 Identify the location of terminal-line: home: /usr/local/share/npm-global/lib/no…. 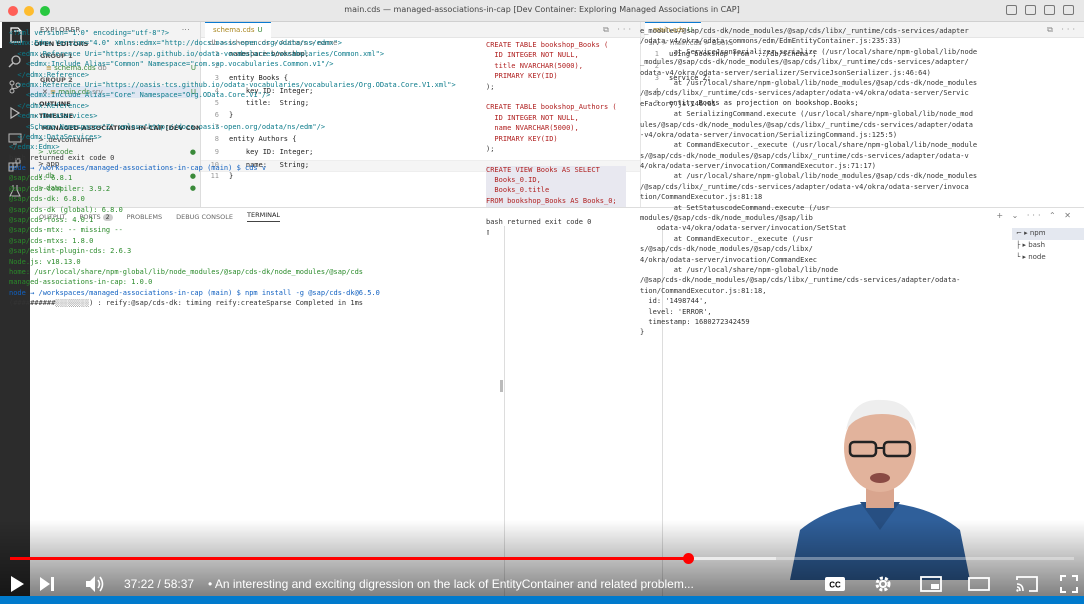
(186, 271).